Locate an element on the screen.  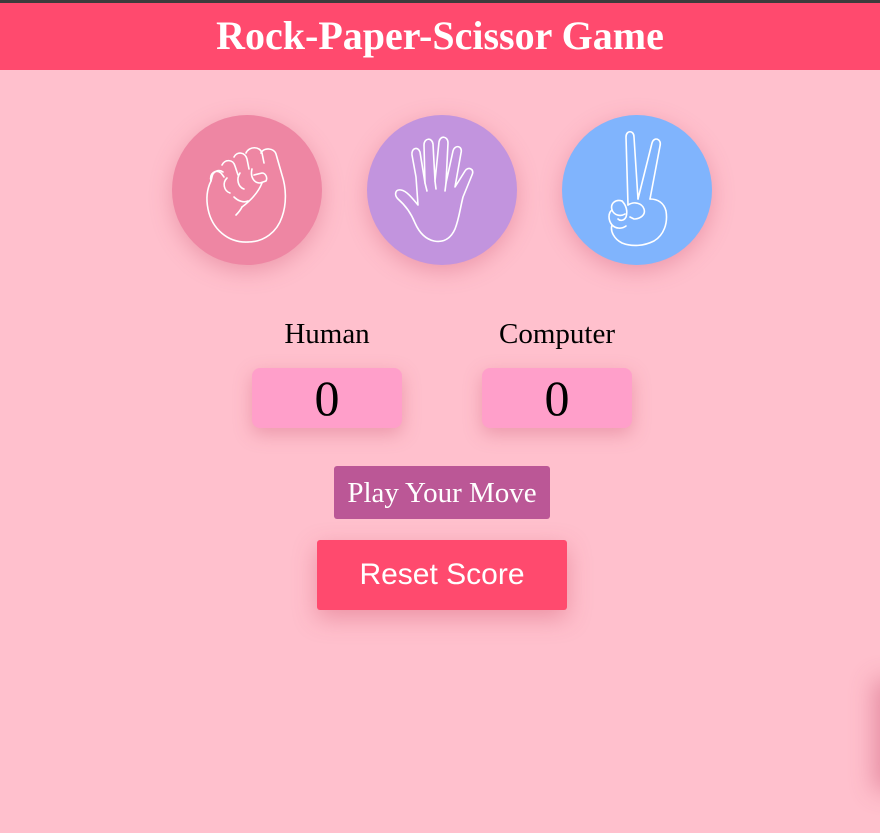
page-title: Rock-Paper-Scissor Game is located at coordinates (440, 35).